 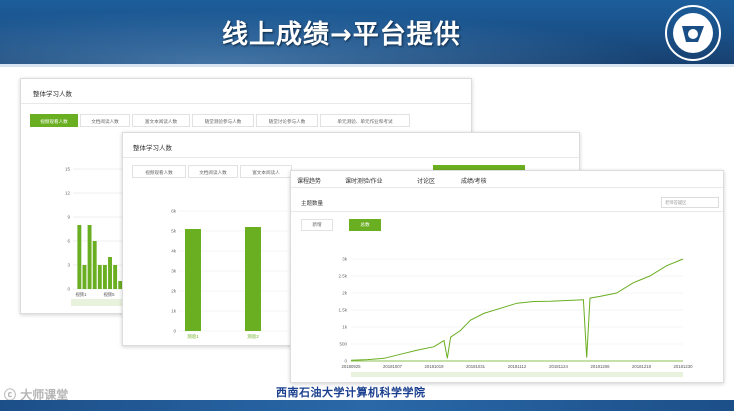 I want to click on x-tick-label: 视频1, so click(x=82, y=294).